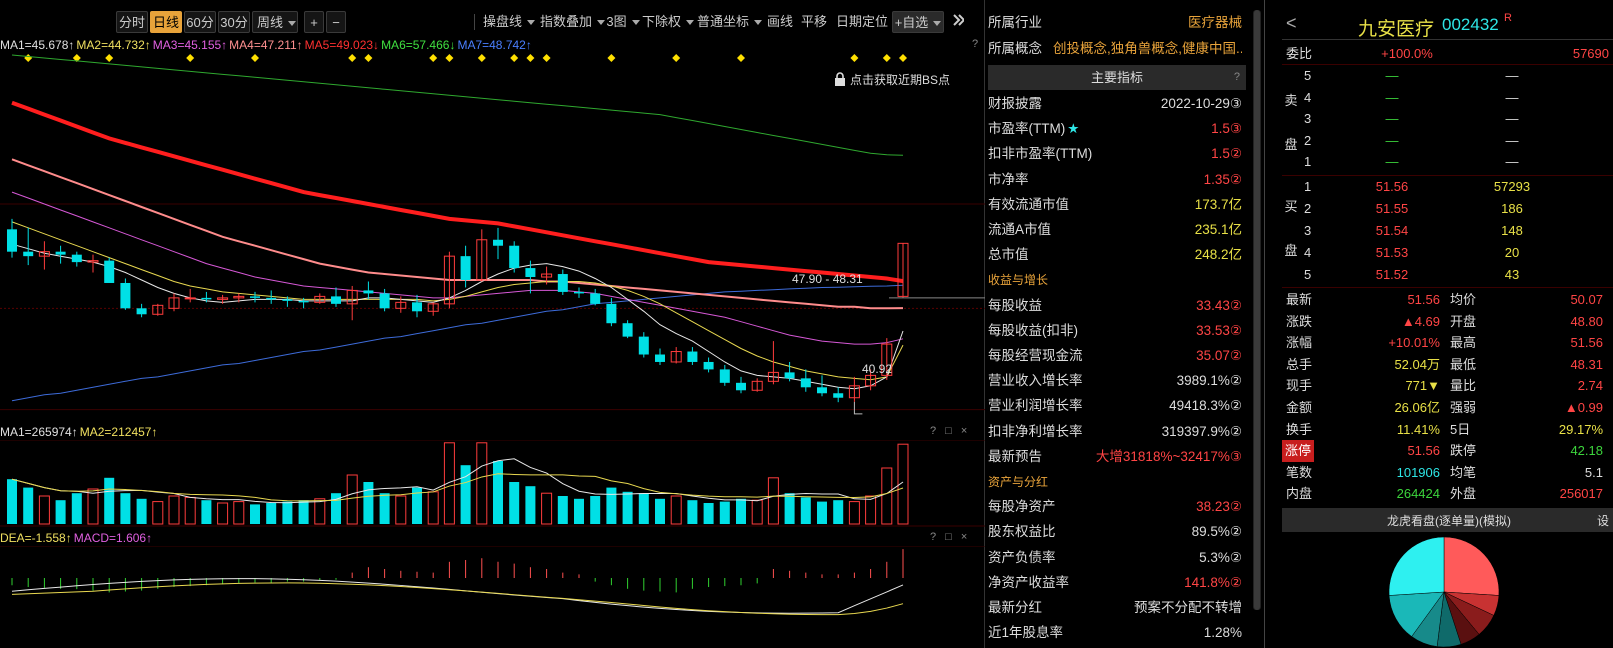 The width and height of the screenshot is (1613, 648). Describe the element at coordinates (1586, 299) in the screenshot. I see `stat-value: 50.07` at that location.